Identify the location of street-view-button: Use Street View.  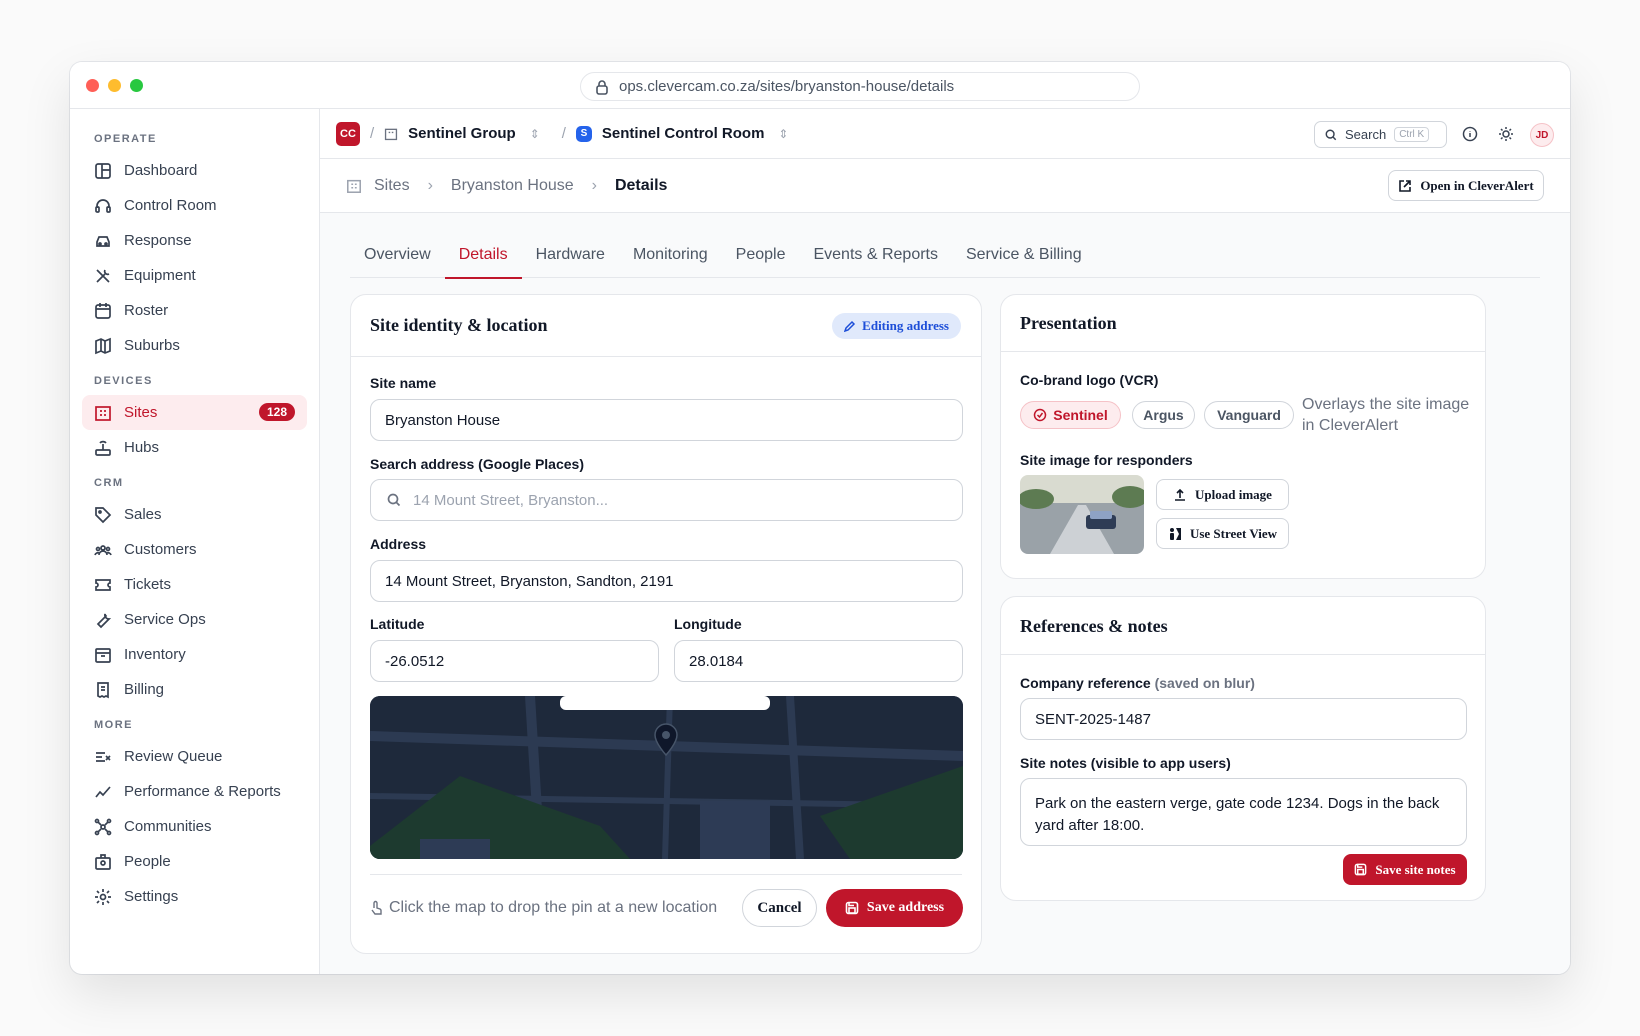
(1222, 533).